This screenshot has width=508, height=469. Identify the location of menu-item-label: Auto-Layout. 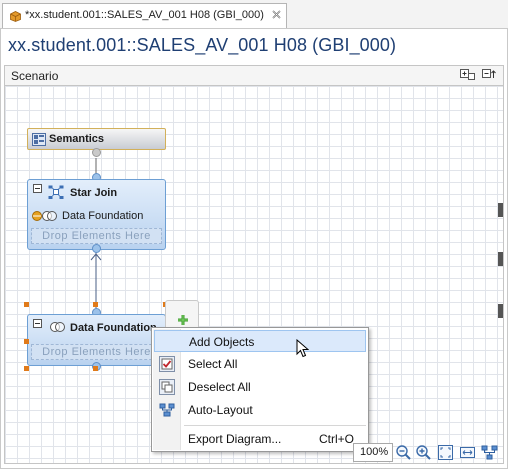
(220, 410).